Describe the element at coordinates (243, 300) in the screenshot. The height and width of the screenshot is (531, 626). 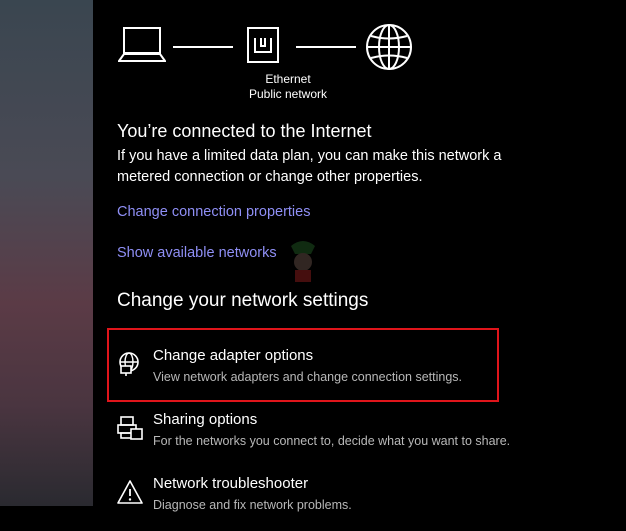
I see `change-network-settings-heading: Change your network settings` at that location.